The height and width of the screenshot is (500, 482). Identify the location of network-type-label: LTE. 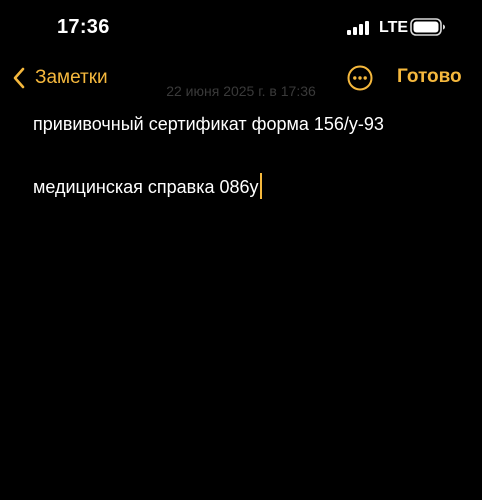
(394, 27).